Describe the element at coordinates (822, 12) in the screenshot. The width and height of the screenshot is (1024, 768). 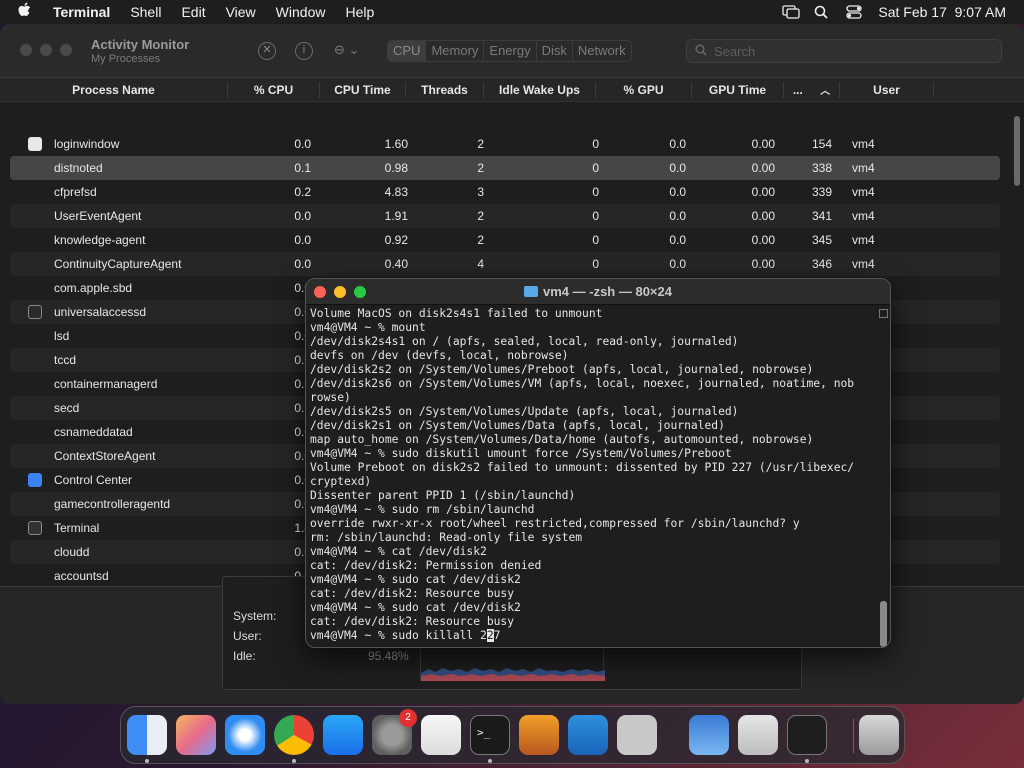
I see `spotlight-search-icon` at that location.